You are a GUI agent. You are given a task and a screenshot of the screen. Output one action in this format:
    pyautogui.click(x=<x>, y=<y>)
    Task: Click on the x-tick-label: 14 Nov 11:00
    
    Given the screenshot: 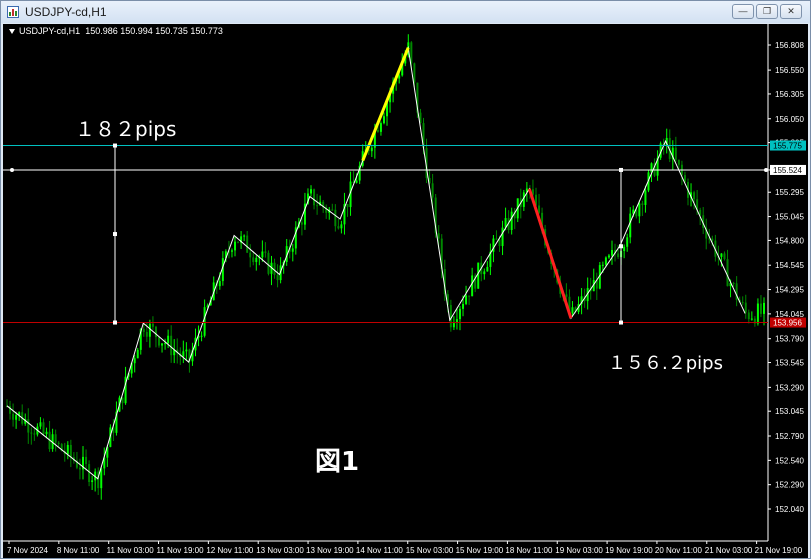 What is the action you would take?
    pyautogui.click(x=380, y=550)
    